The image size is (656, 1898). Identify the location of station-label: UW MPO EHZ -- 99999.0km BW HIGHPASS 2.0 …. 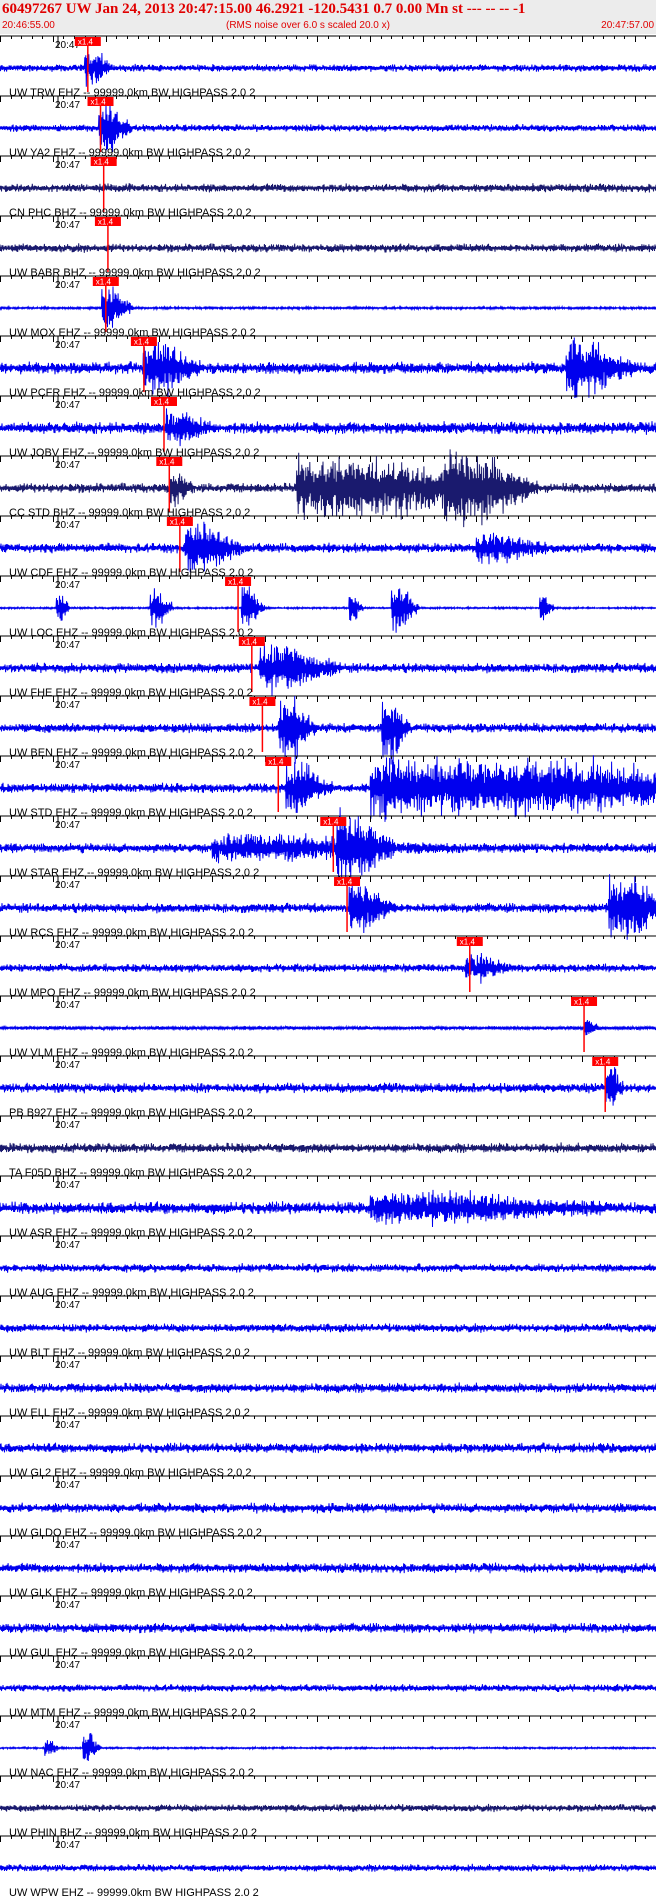
(132, 993).